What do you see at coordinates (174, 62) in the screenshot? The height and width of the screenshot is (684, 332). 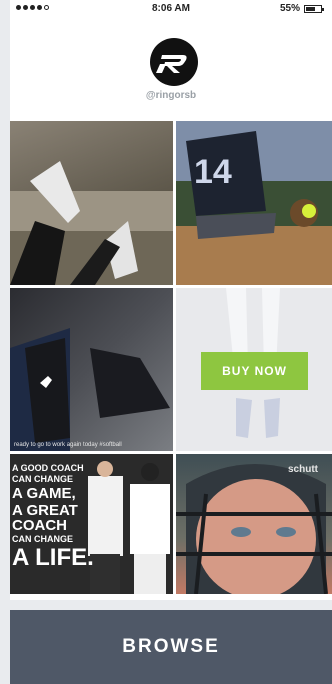 I see `ringor-logo-icon` at bounding box center [174, 62].